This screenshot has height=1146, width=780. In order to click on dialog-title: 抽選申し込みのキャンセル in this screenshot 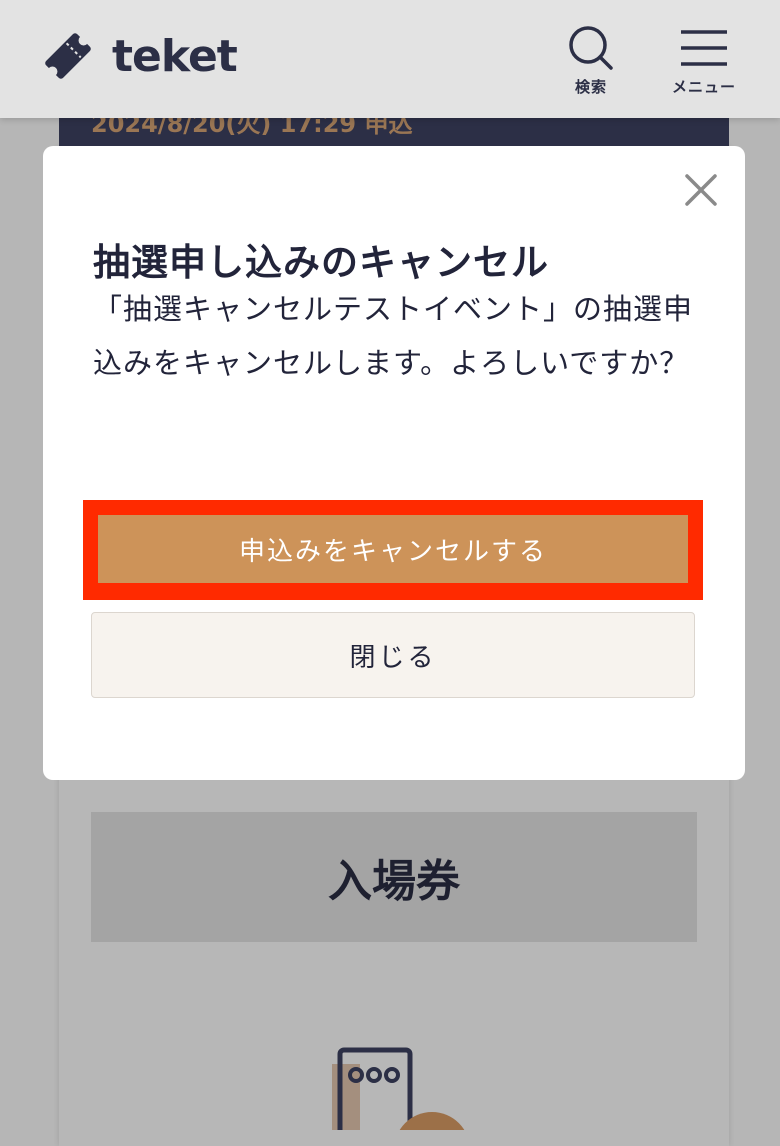, I will do `click(321, 262)`.